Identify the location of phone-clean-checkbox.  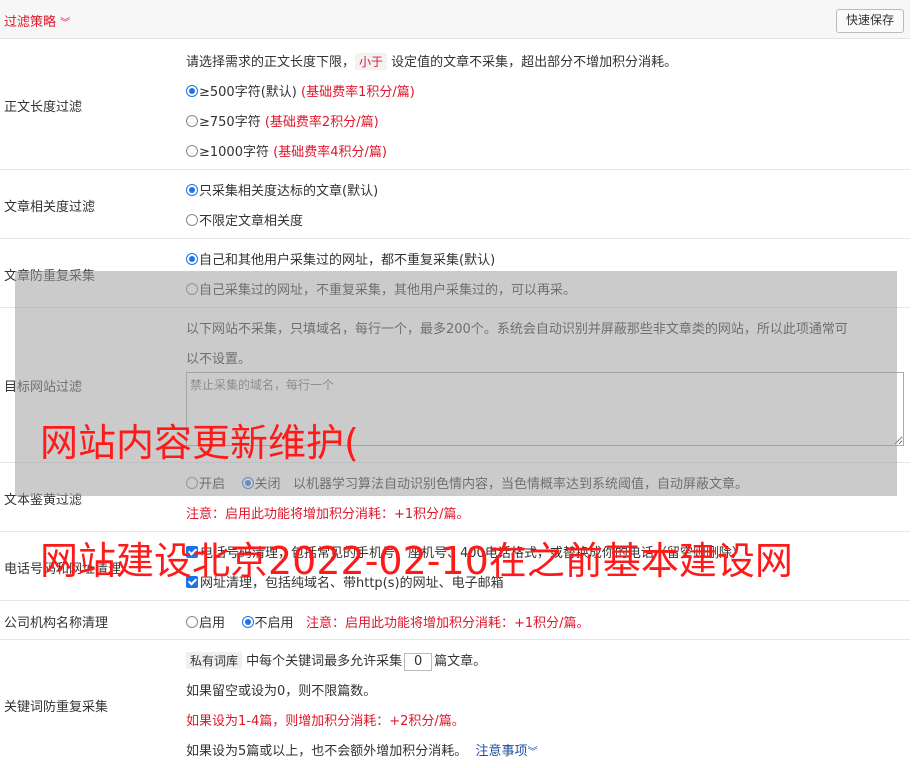
(192, 552).